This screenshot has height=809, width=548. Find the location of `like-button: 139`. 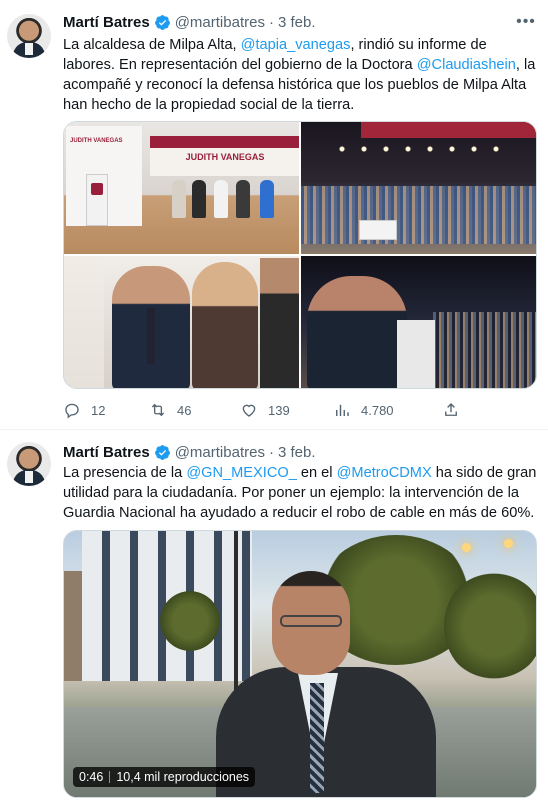

like-button: 139 is located at coordinates (265, 410).